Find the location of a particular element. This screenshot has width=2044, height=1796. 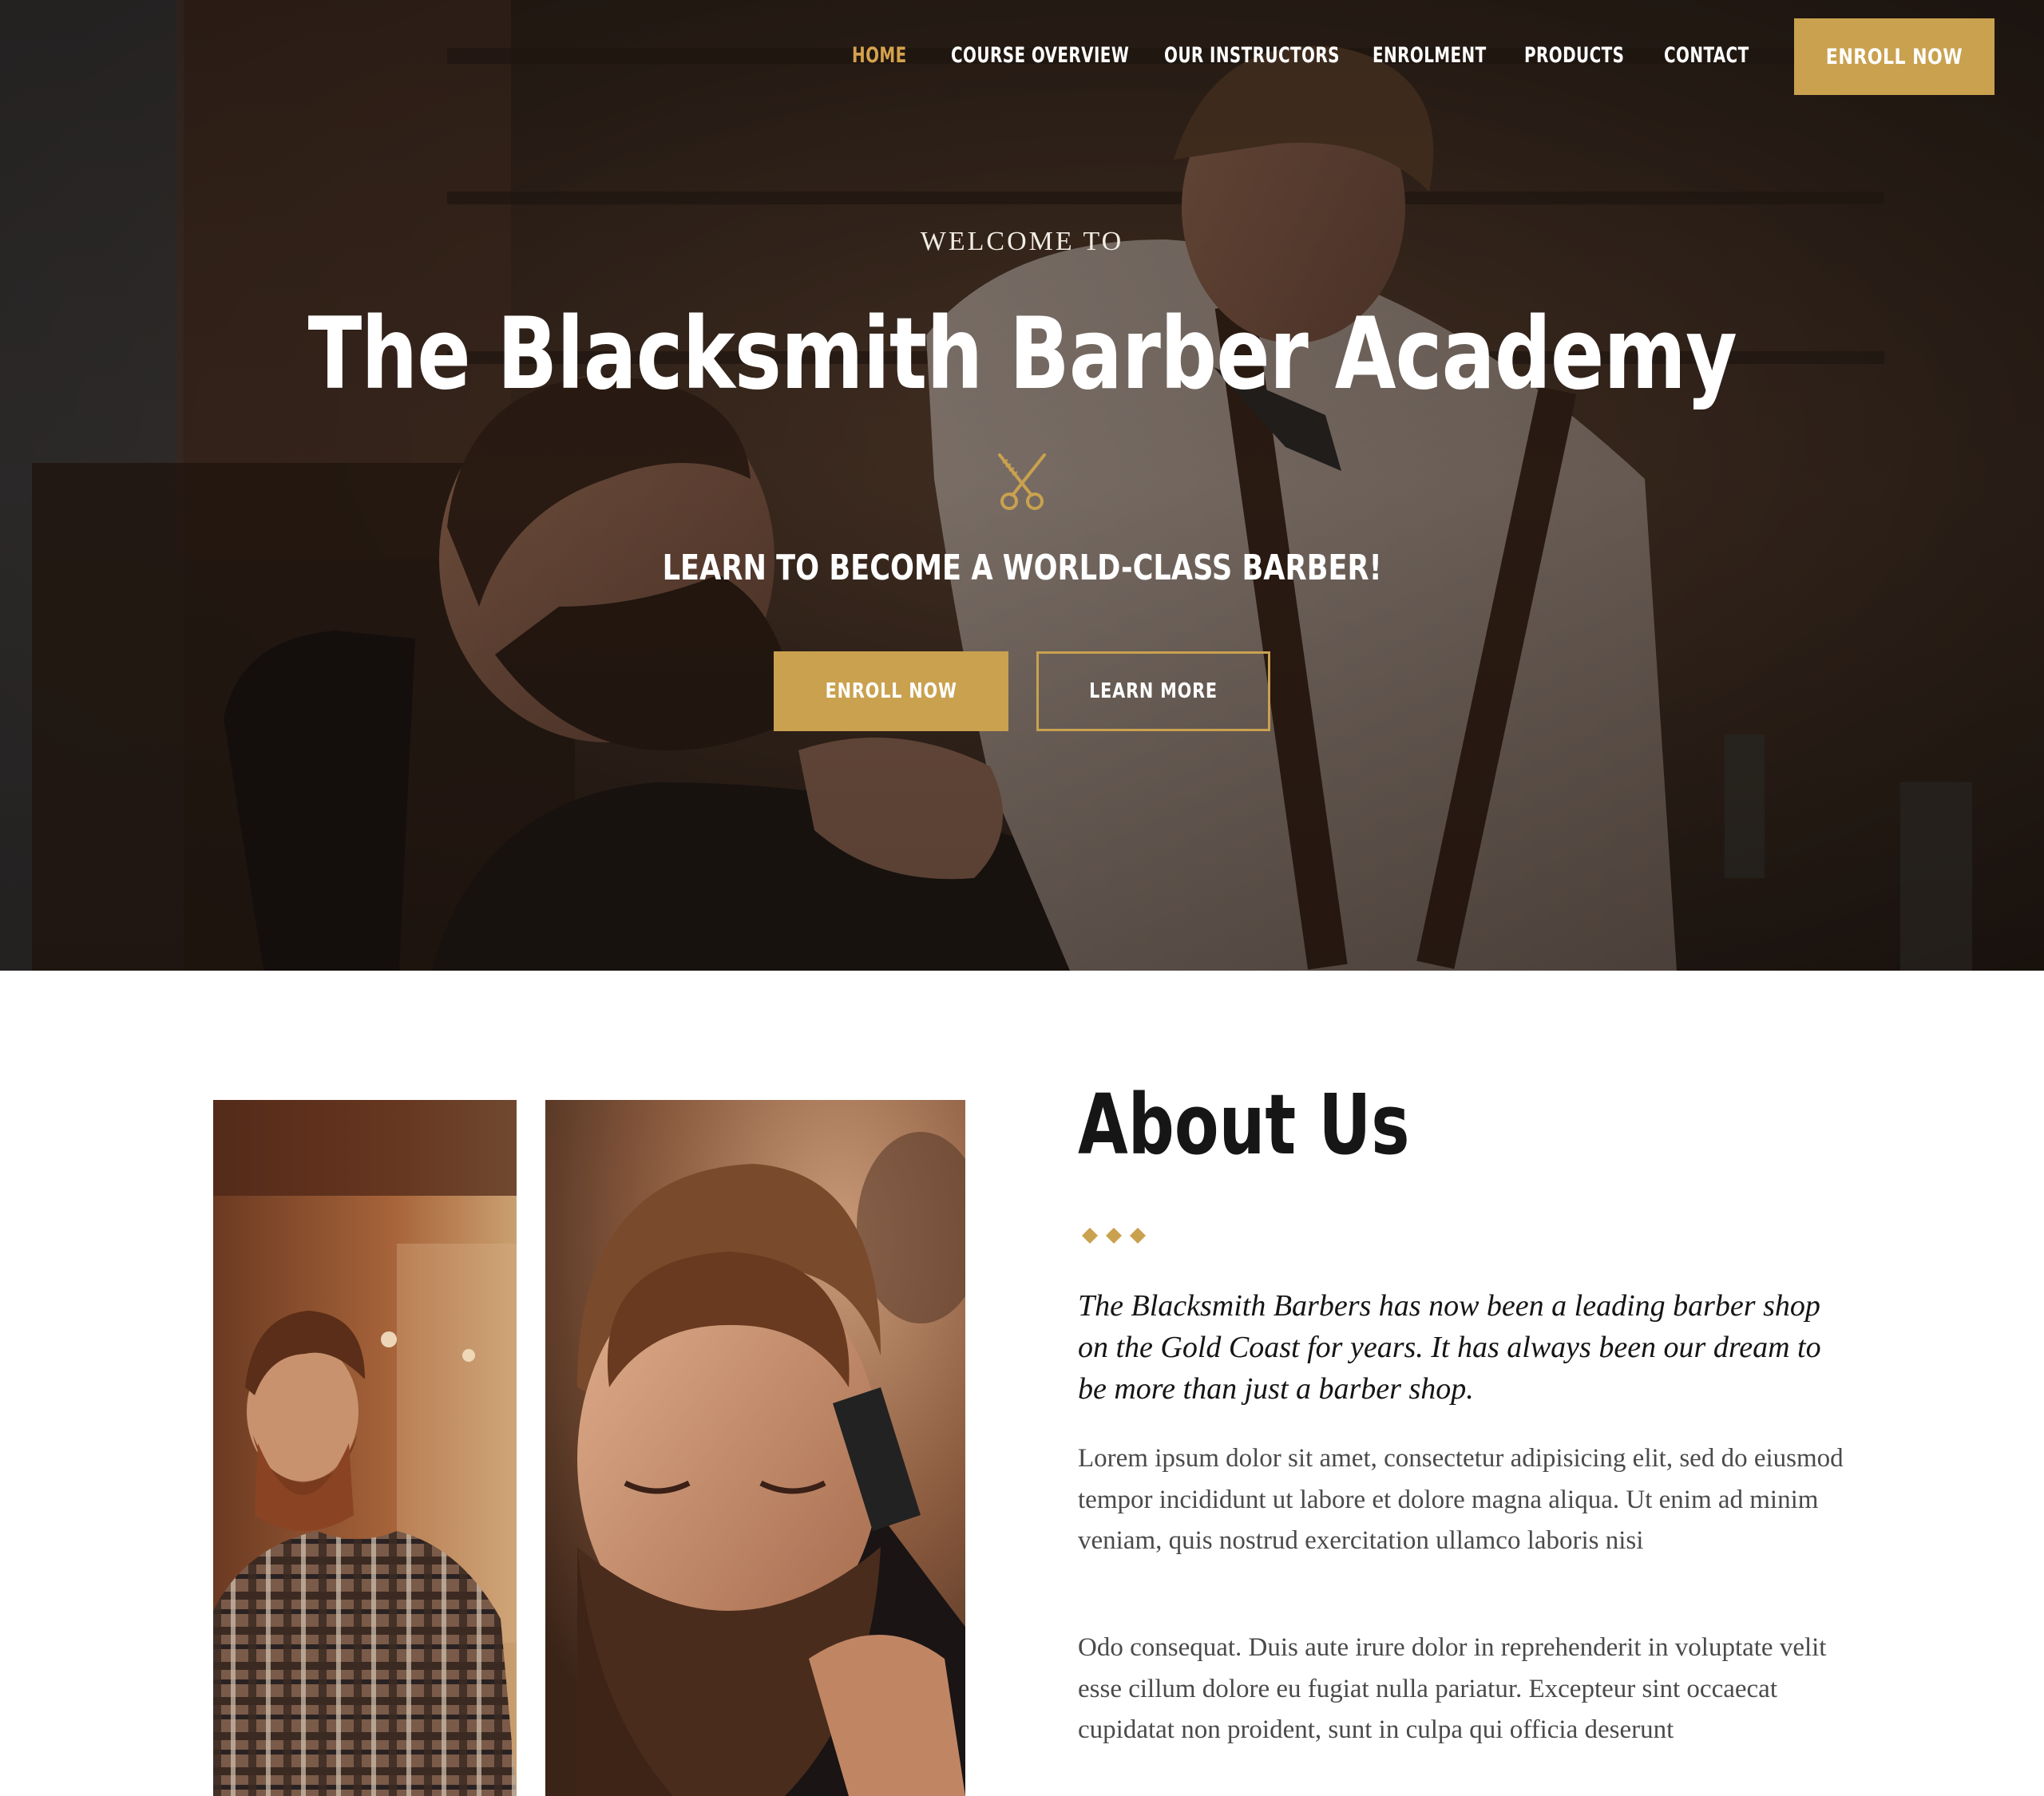

hero-tagline: LEARN TO BECOME A WORLD-CLASS BARBER! is located at coordinates (1022, 568).